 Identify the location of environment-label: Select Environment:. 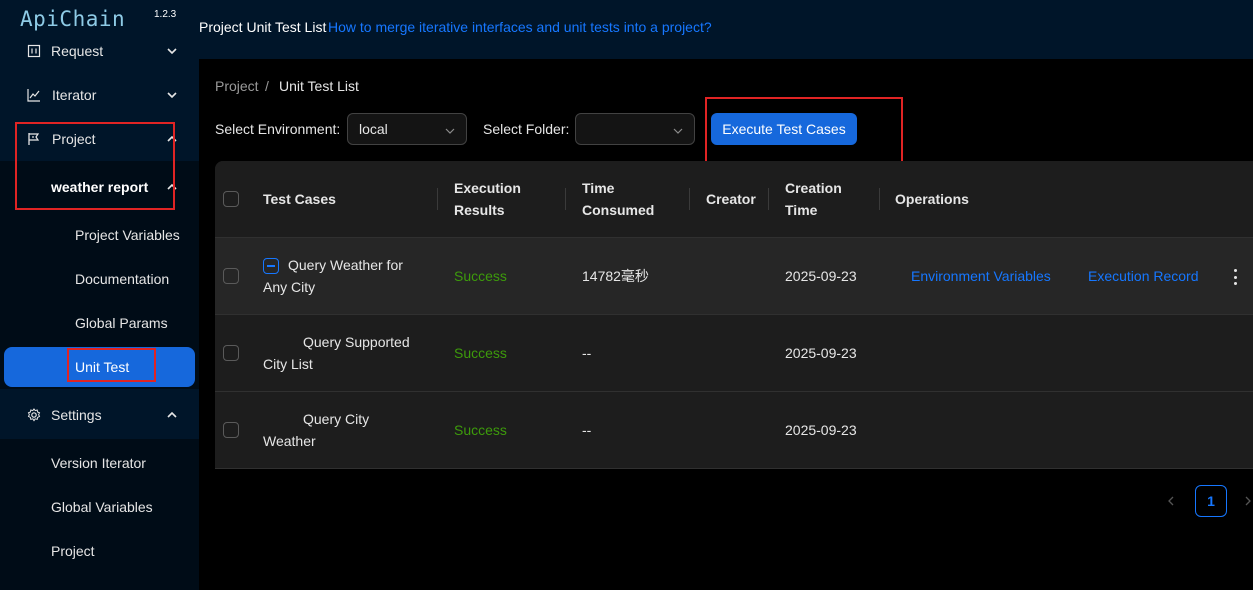
(278, 129).